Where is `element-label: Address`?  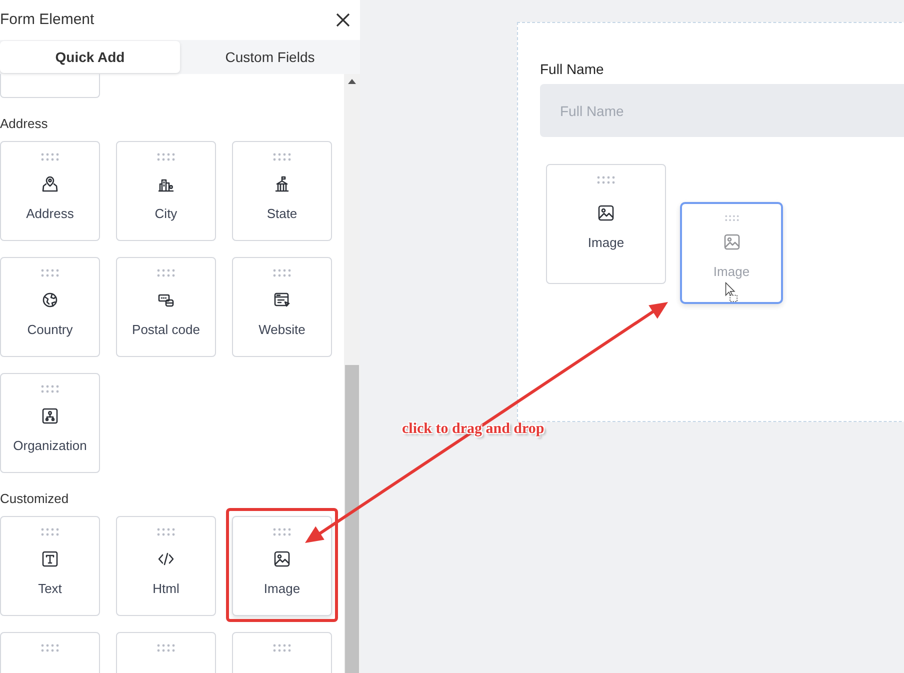 element-label: Address is located at coordinates (50, 214).